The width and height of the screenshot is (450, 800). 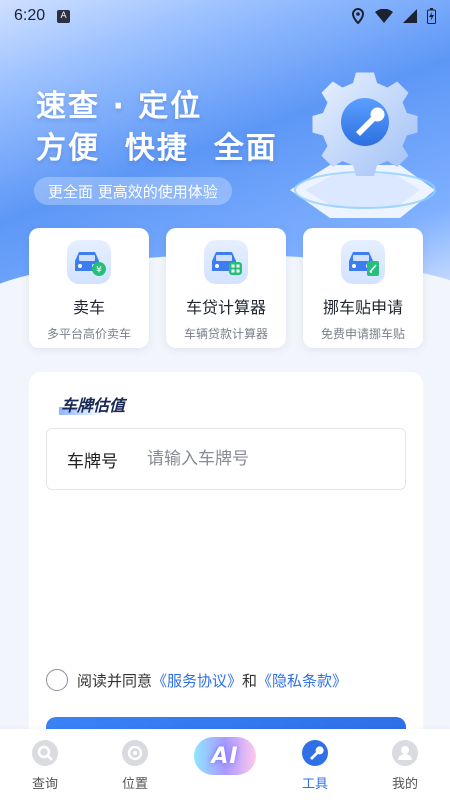 What do you see at coordinates (363, 145) in the screenshot?
I see `gear-wrench-illustration` at bounding box center [363, 145].